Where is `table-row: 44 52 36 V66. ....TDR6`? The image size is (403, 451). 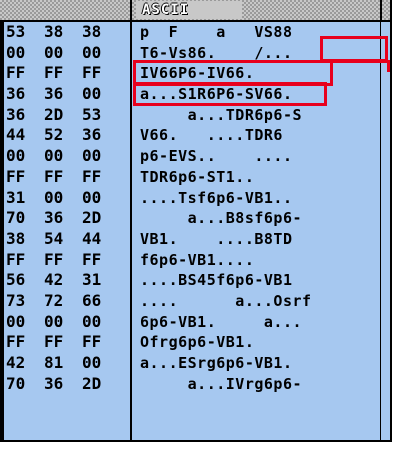 table-row: 44 52 36 V66. ....TDR6 is located at coordinates (195, 135).